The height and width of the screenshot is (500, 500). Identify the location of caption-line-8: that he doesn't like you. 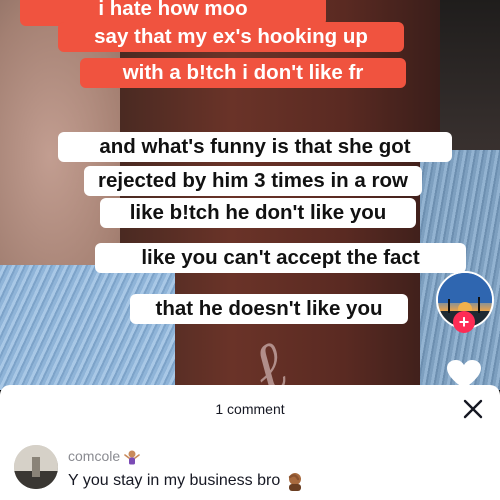
(269, 309).